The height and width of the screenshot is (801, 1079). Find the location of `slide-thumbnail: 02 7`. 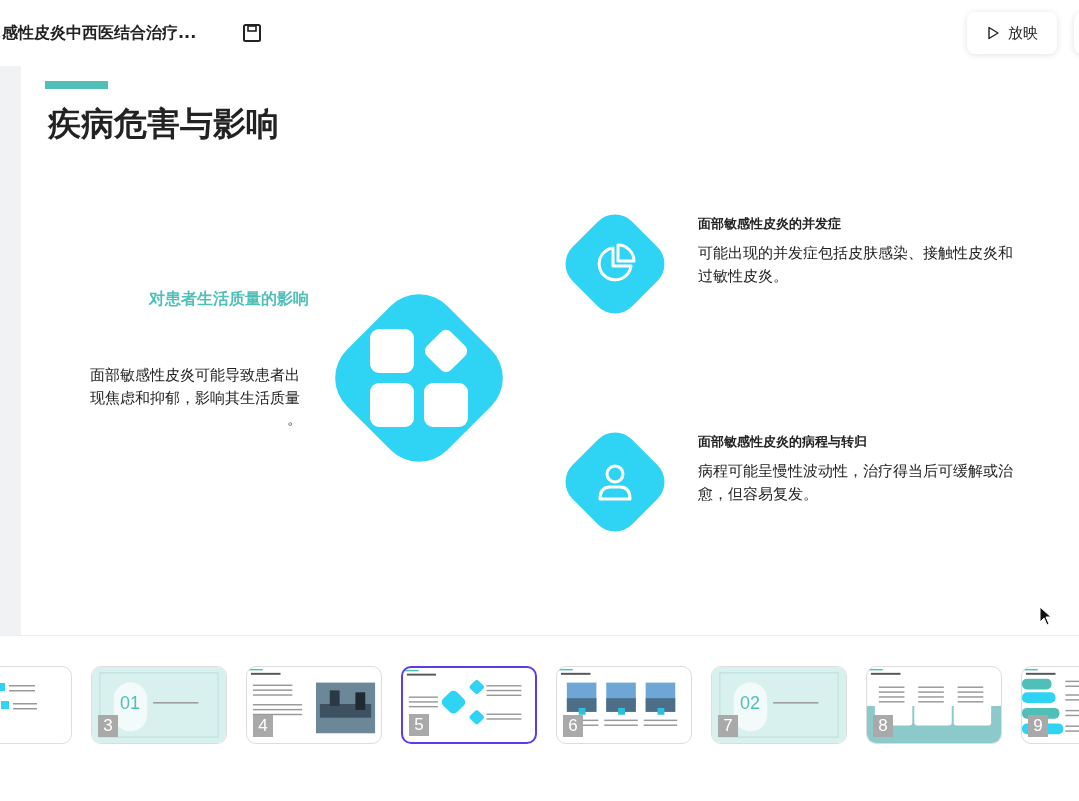

slide-thumbnail: 02 7 is located at coordinates (779, 705).